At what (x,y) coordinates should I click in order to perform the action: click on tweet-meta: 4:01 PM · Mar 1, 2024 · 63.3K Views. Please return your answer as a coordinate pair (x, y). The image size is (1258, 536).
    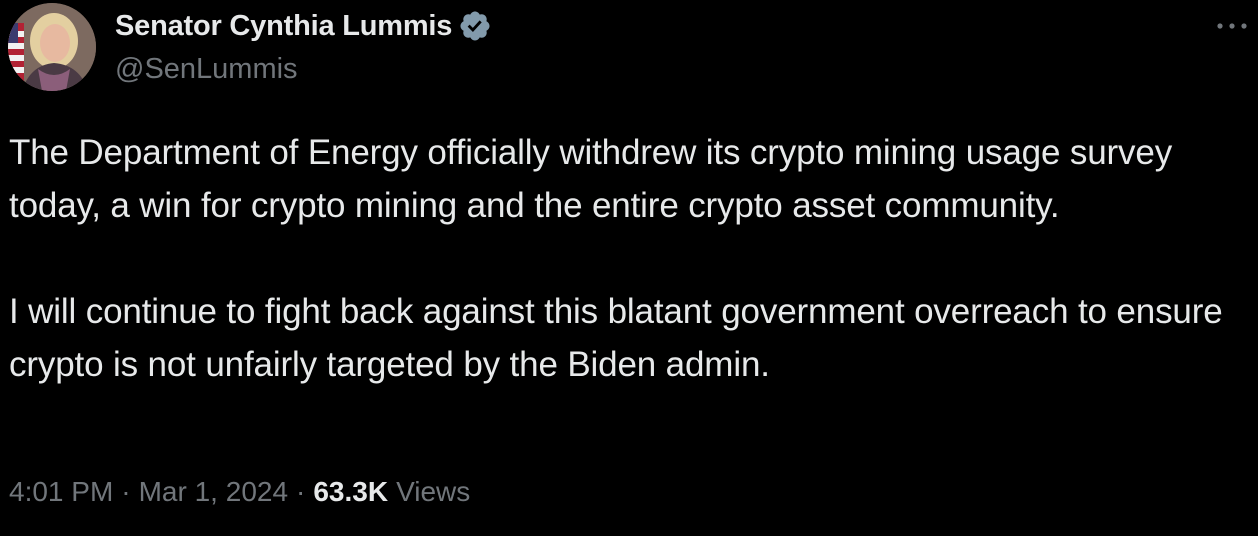
    Looking at the image, I should click on (239, 492).